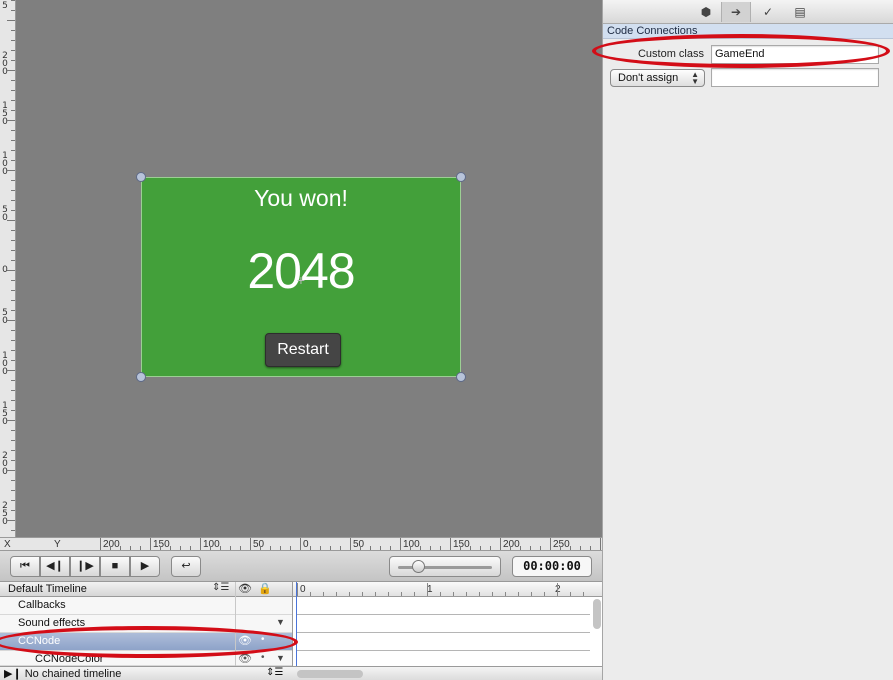 Image resolution: width=893 pixels, height=680 pixels. What do you see at coordinates (648, 78) in the screenshot?
I see `assign-popup-label: Don't assign` at bounding box center [648, 78].